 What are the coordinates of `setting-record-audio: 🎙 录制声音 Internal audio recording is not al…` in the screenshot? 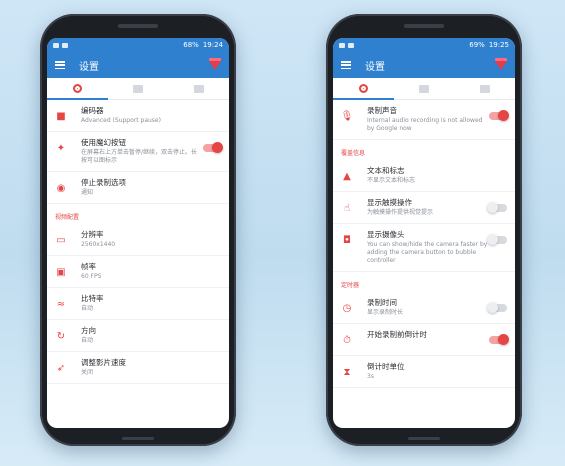 It's located at (424, 120).